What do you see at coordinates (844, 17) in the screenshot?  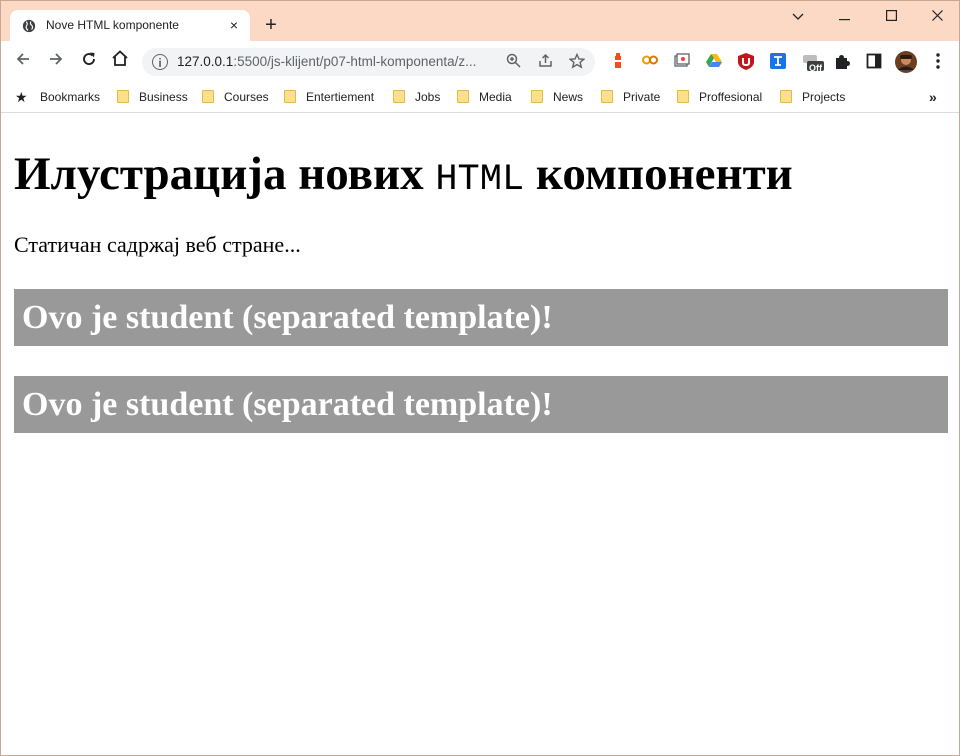 I see `minimize-button` at bounding box center [844, 17].